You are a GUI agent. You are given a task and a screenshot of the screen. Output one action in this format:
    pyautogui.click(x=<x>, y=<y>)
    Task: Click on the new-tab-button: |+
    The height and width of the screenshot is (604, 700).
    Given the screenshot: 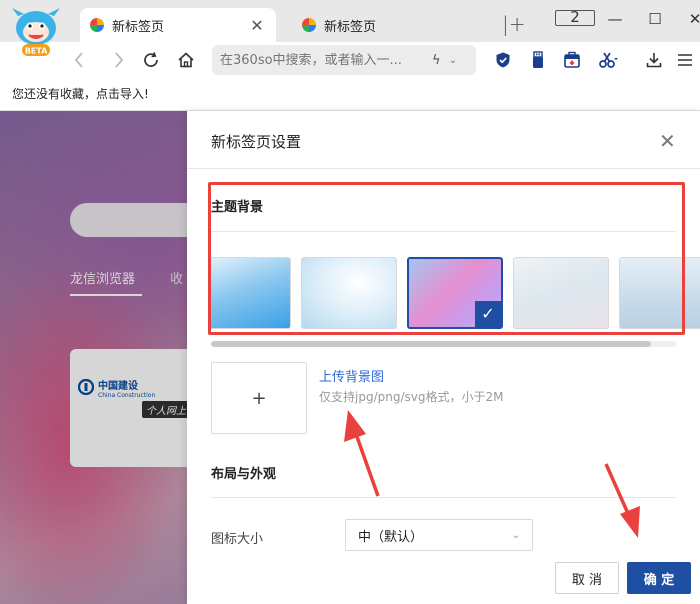 What is the action you would take?
    pyautogui.click(x=514, y=24)
    